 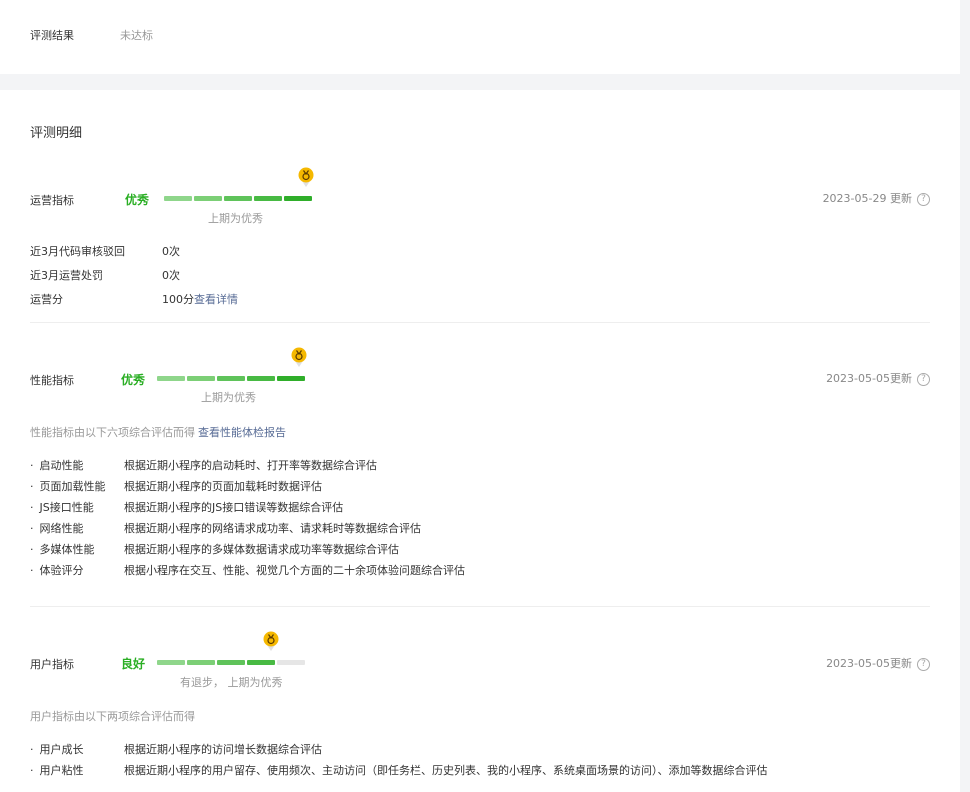 I want to click on operation-progress-bar, so click(x=238, y=198).